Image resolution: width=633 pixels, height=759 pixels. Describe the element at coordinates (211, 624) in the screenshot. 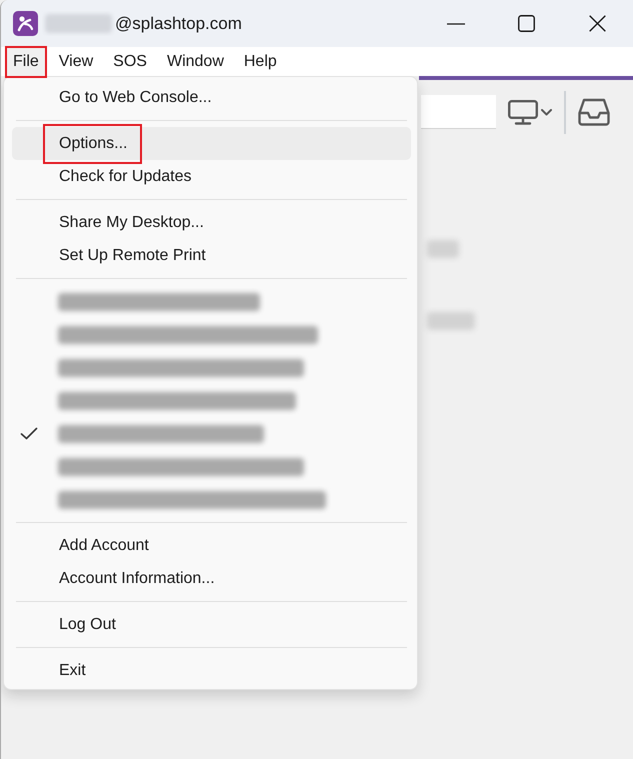

I see `menu-item: Log Out` at that location.